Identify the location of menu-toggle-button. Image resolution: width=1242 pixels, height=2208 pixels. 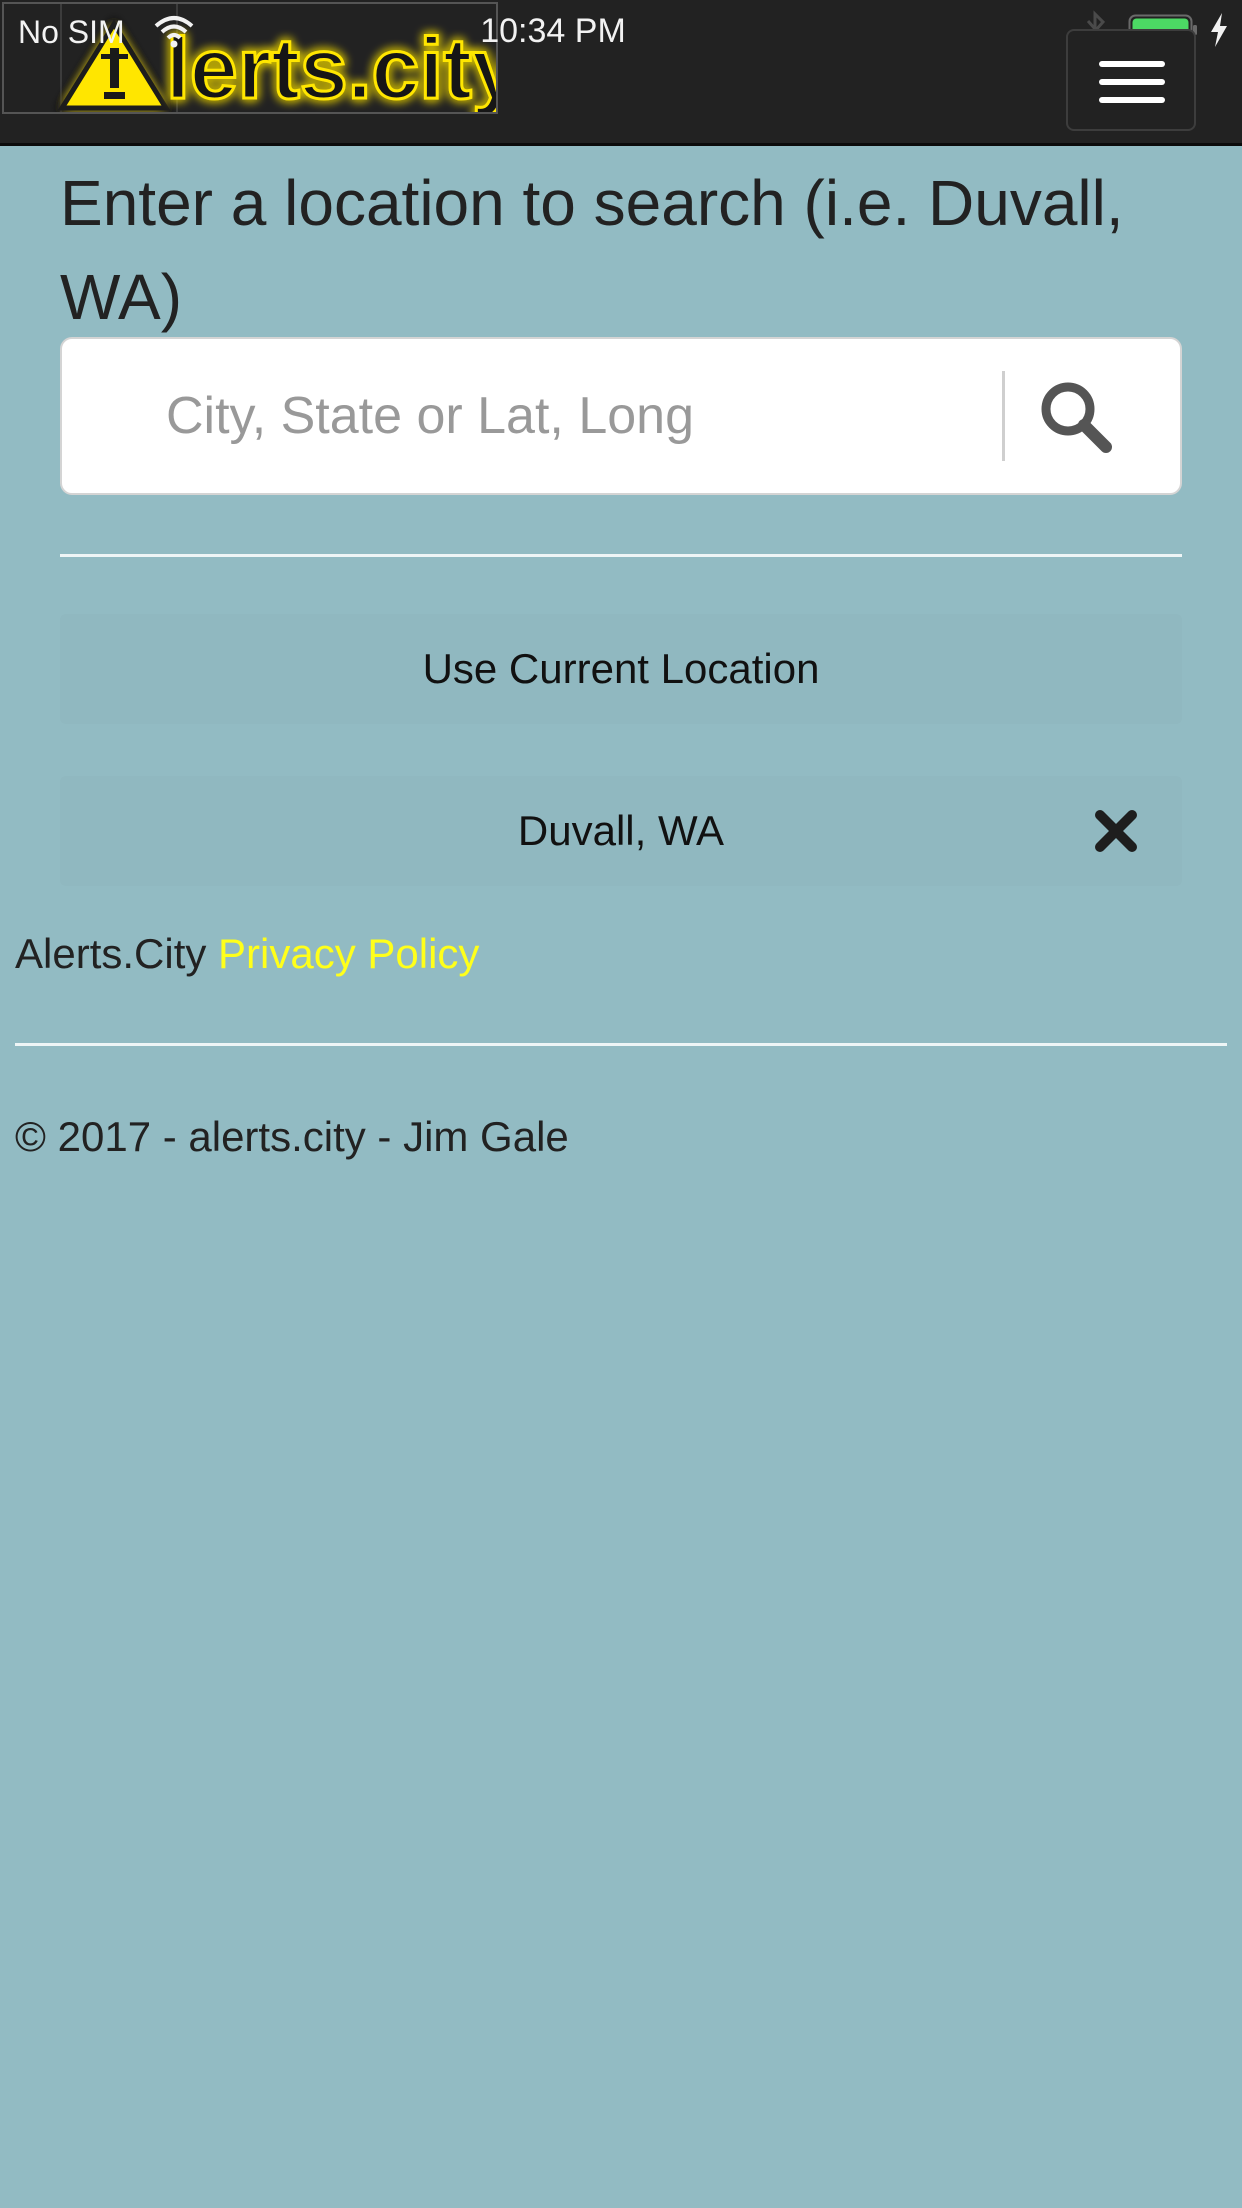
(1131, 80).